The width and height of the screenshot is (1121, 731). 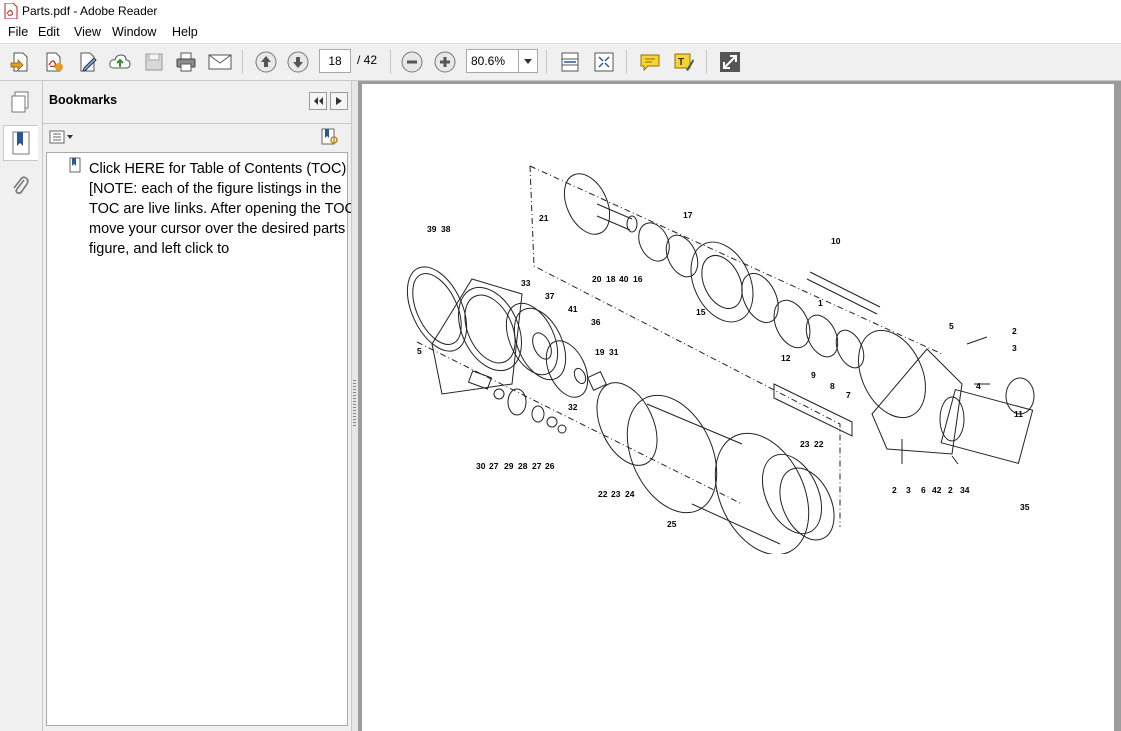 I want to click on zoom-select: 80.6%, so click(x=502, y=61).